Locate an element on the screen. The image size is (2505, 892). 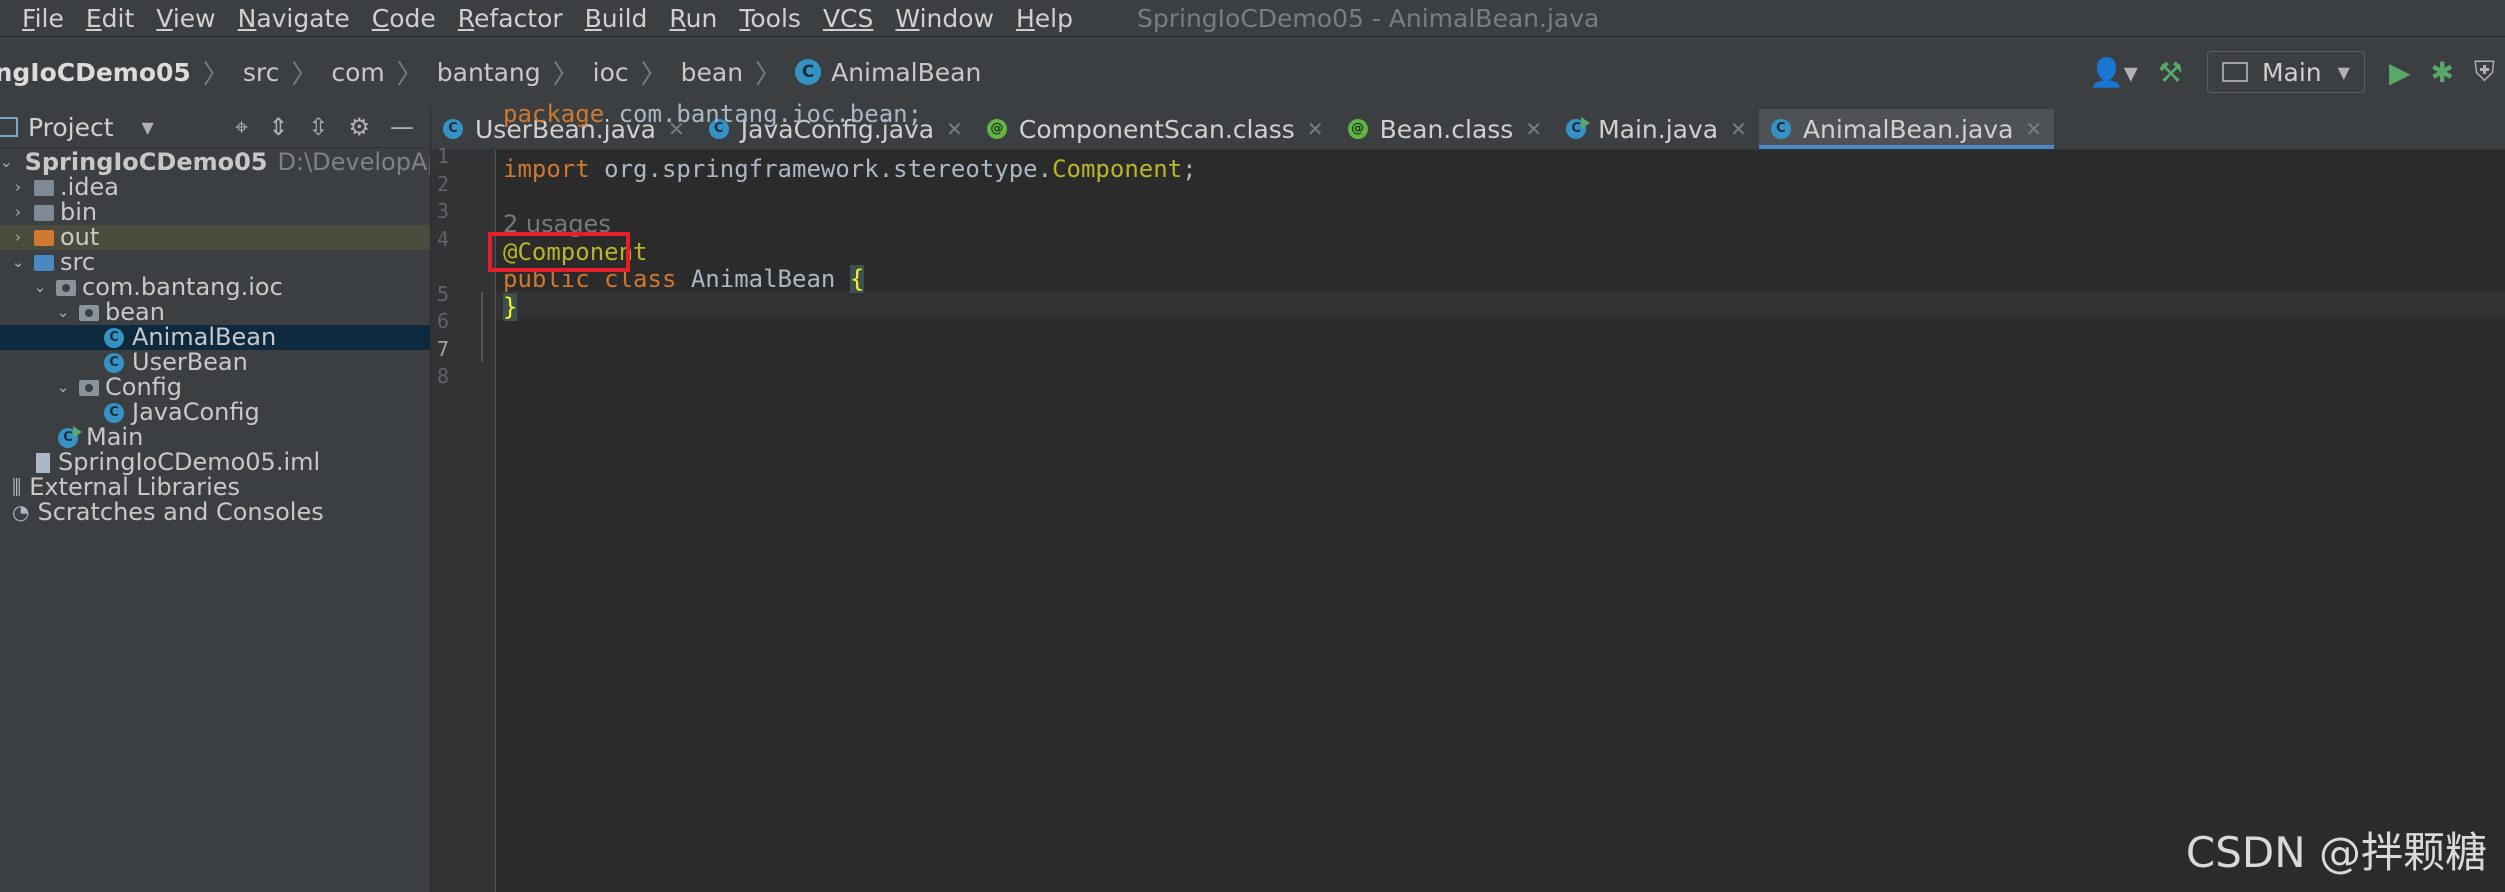
keyword: import is located at coordinates (546, 169).